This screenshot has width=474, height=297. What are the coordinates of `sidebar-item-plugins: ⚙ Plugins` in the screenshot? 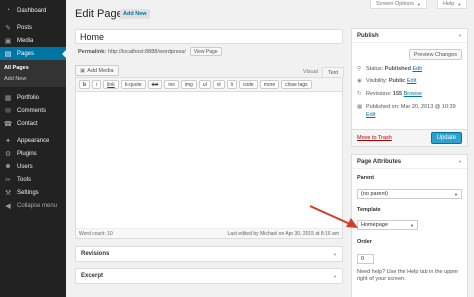 It's located at (33, 153).